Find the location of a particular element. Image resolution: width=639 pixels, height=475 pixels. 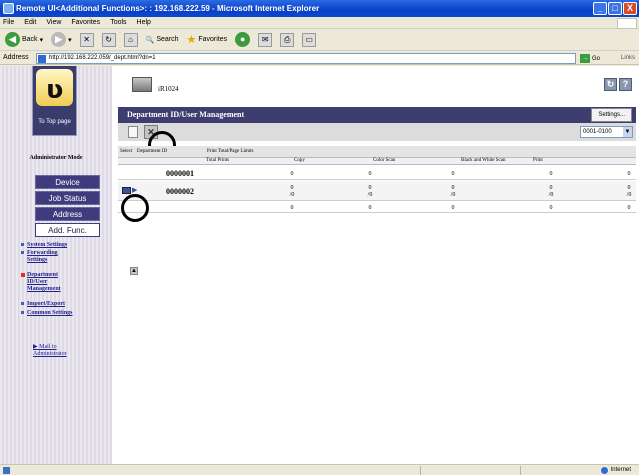

home-button: ⌂ is located at coordinates (131, 40).